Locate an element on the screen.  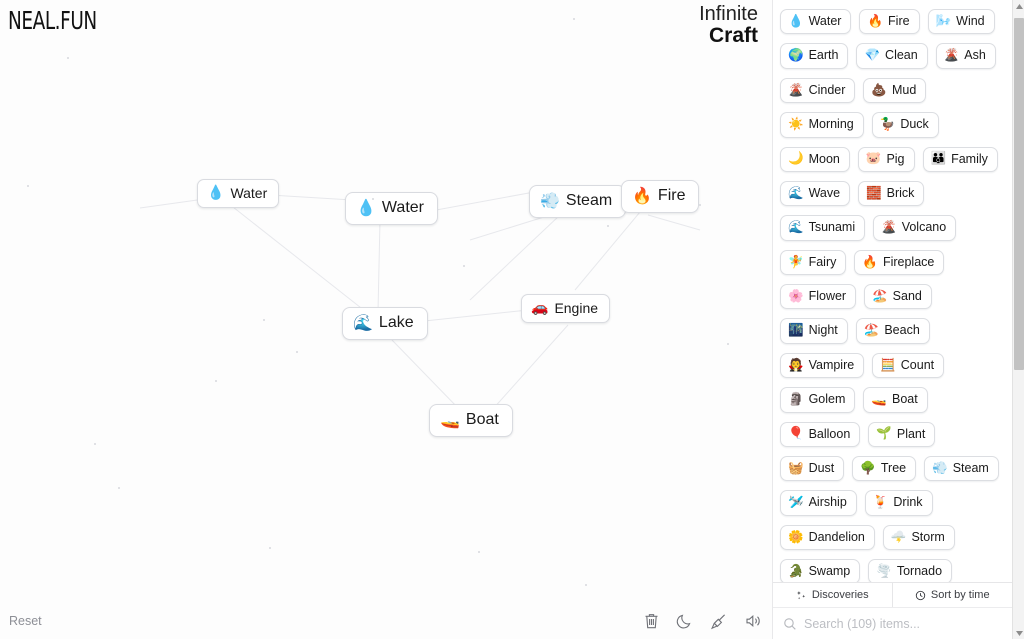
element-pill-count: 🧮 Count is located at coordinates (908, 365).